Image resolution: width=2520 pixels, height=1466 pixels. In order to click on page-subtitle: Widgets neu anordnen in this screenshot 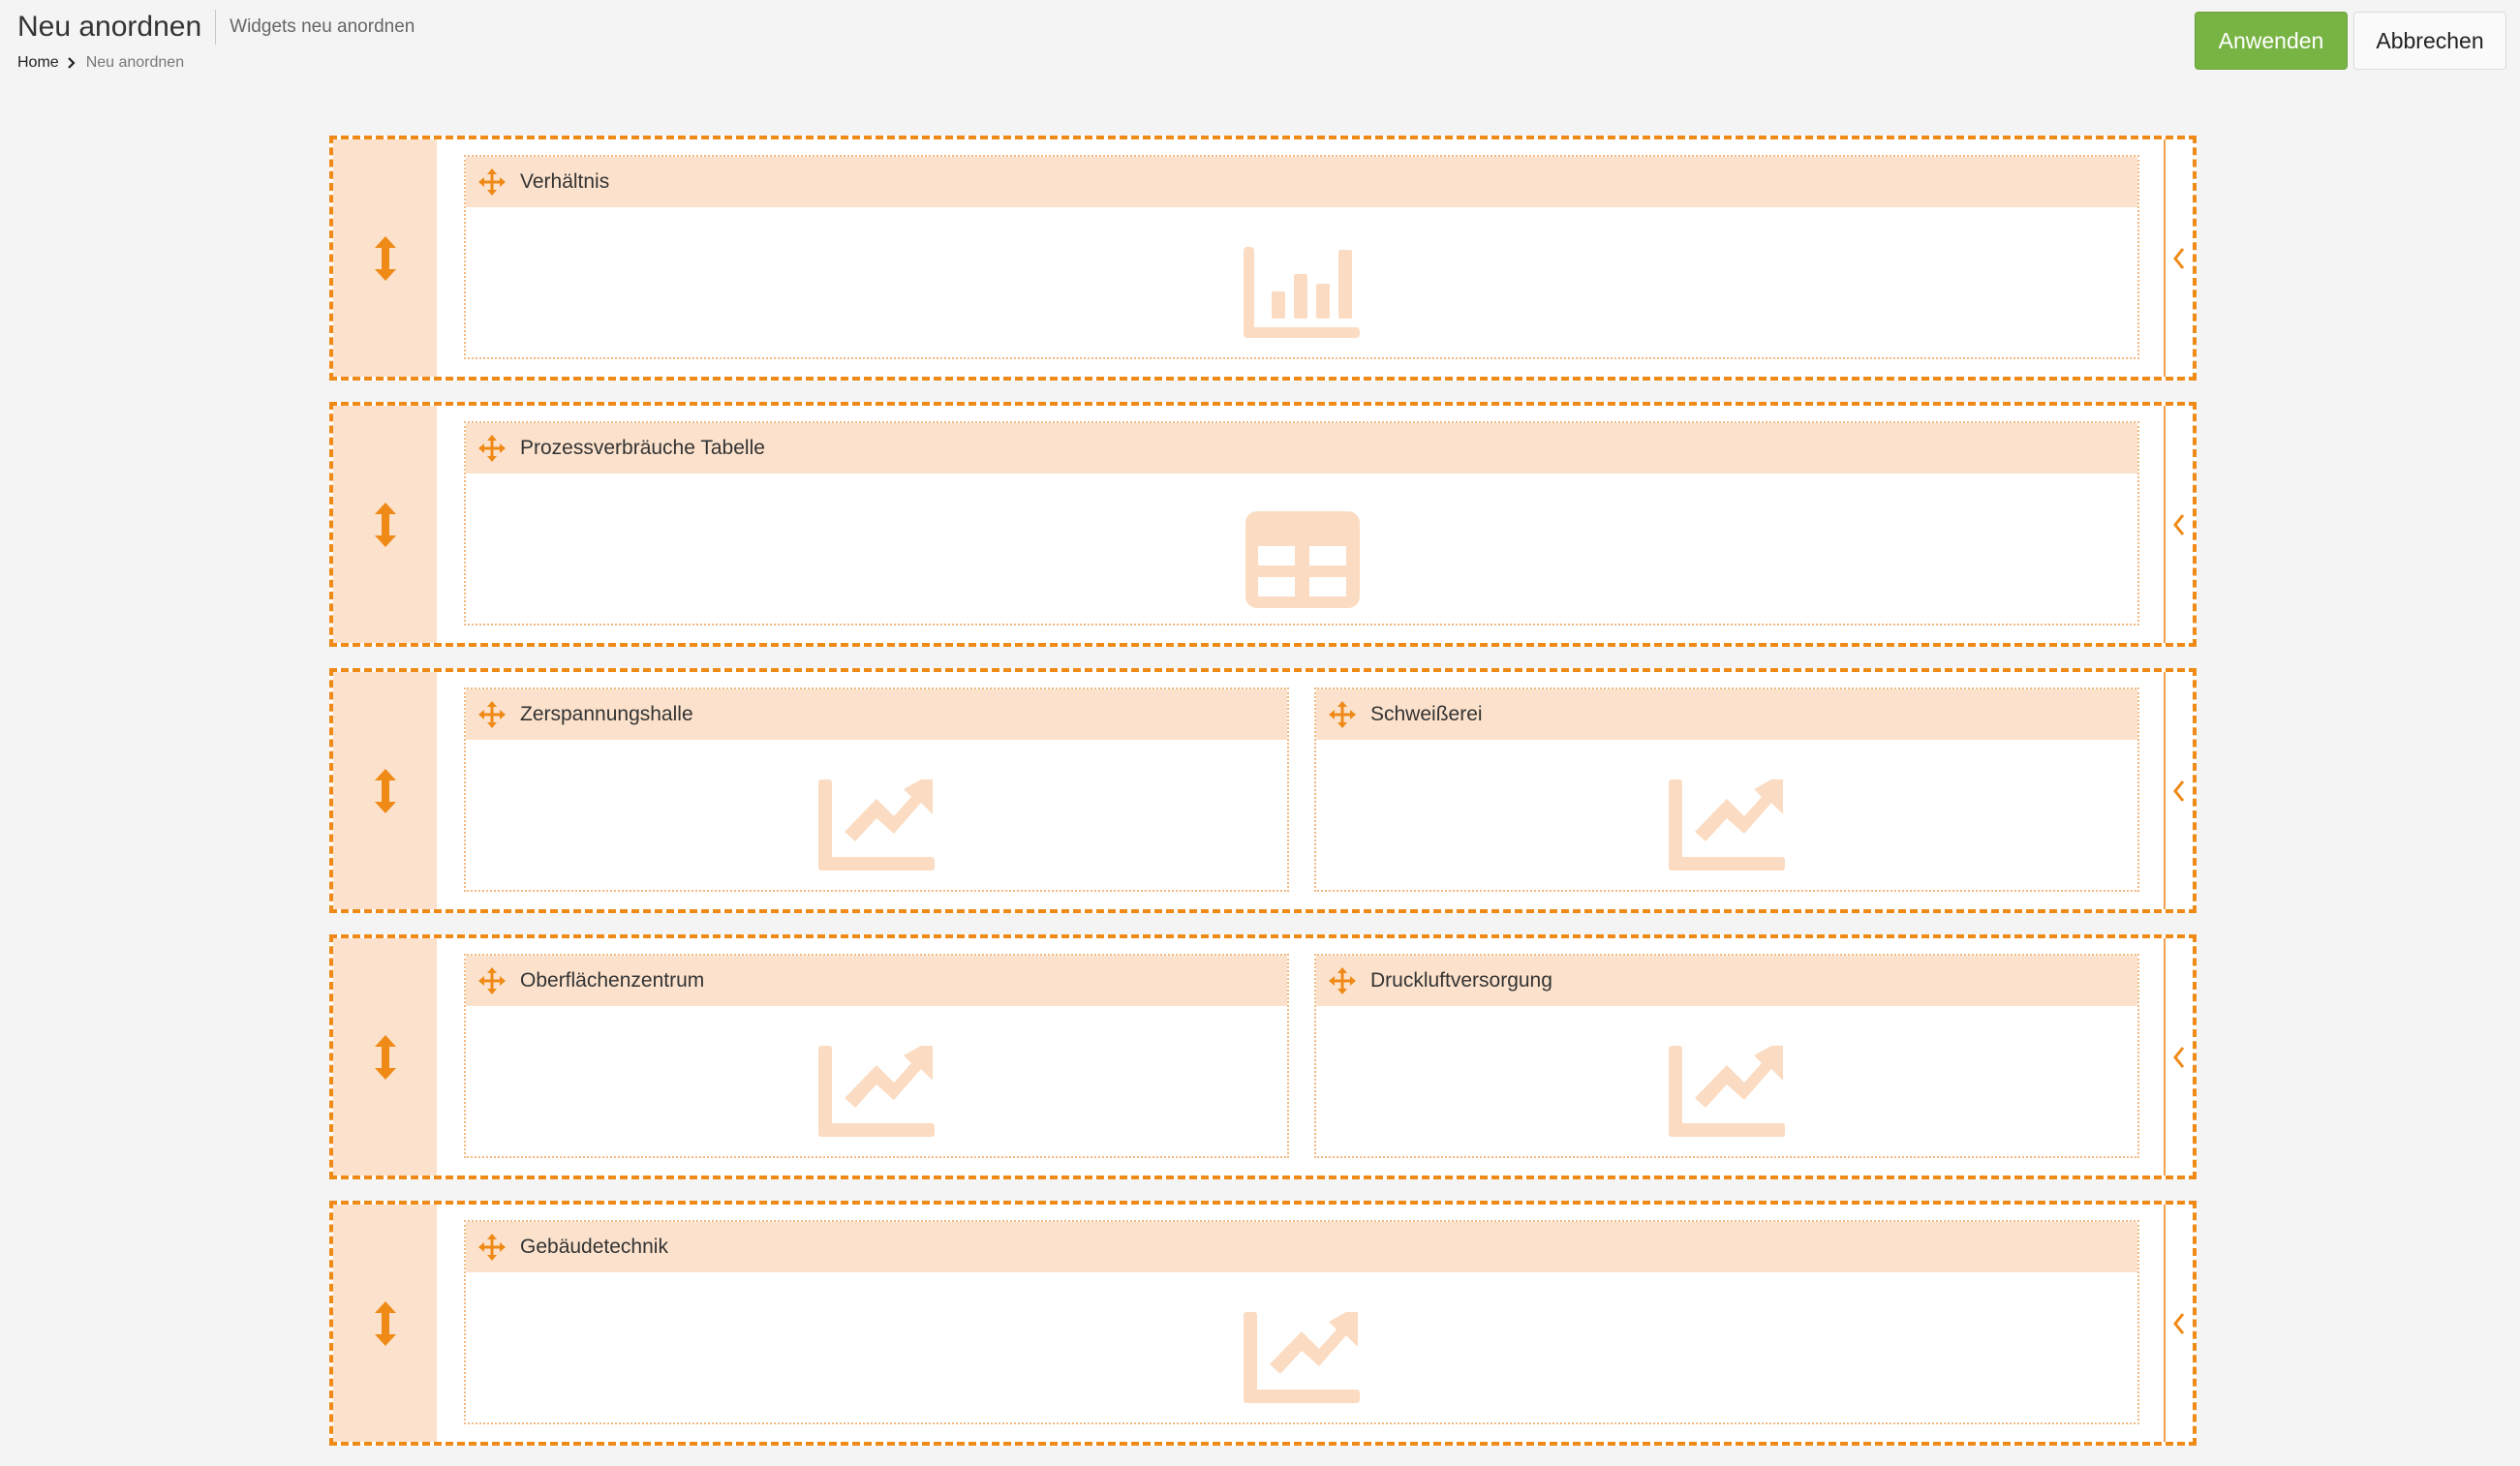, I will do `click(323, 26)`.